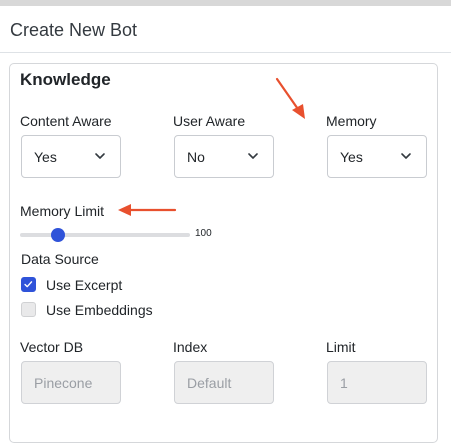 The height and width of the screenshot is (443, 451). What do you see at coordinates (224, 156) in the screenshot?
I see `user-aware-select: No` at bounding box center [224, 156].